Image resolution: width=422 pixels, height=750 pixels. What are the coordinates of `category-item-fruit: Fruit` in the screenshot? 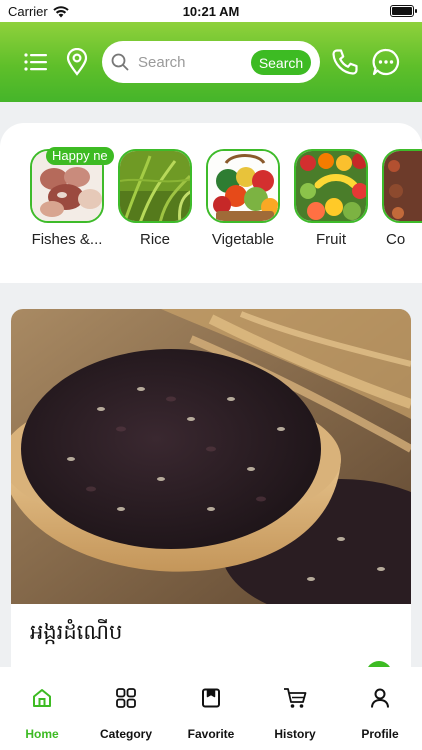 It's located at (331, 198).